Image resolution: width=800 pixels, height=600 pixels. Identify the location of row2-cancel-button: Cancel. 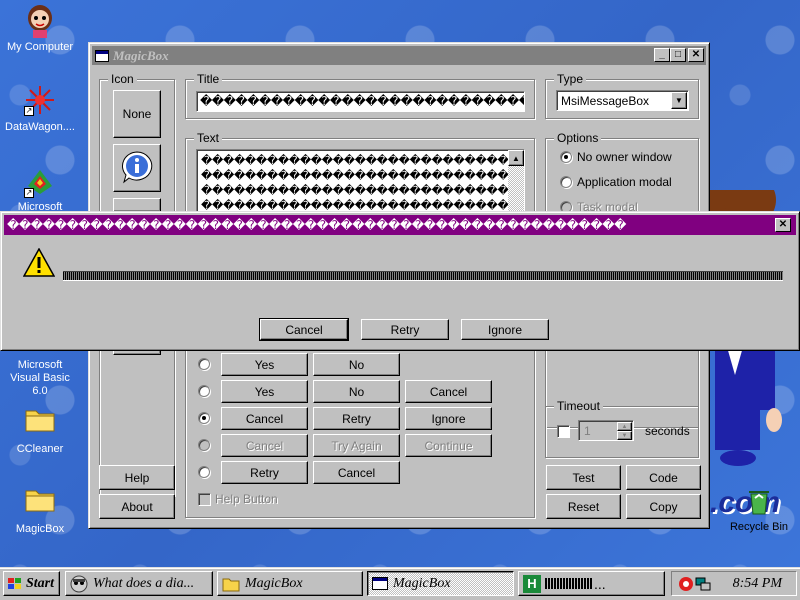
(448, 391).